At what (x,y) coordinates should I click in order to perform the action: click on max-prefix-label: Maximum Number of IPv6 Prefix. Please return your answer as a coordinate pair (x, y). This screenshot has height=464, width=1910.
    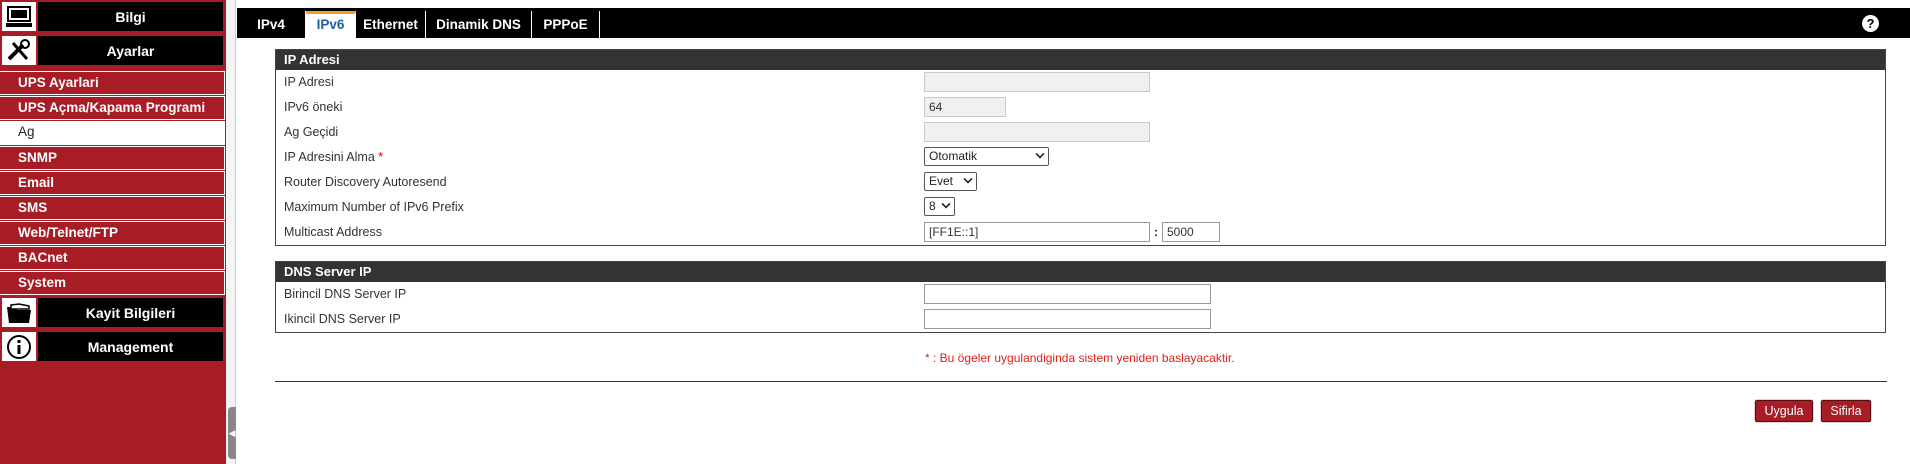
    Looking at the image, I should click on (374, 207).